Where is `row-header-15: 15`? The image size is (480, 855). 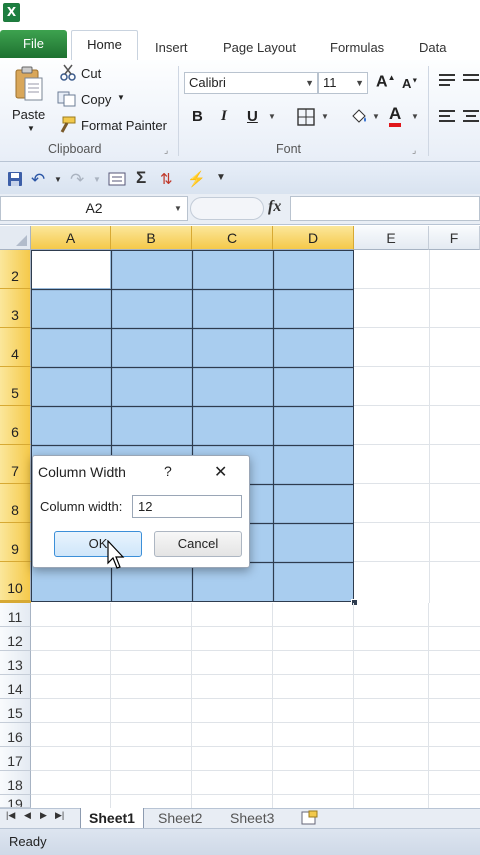
row-header-15: 15 is located at coordinates (15, 711).